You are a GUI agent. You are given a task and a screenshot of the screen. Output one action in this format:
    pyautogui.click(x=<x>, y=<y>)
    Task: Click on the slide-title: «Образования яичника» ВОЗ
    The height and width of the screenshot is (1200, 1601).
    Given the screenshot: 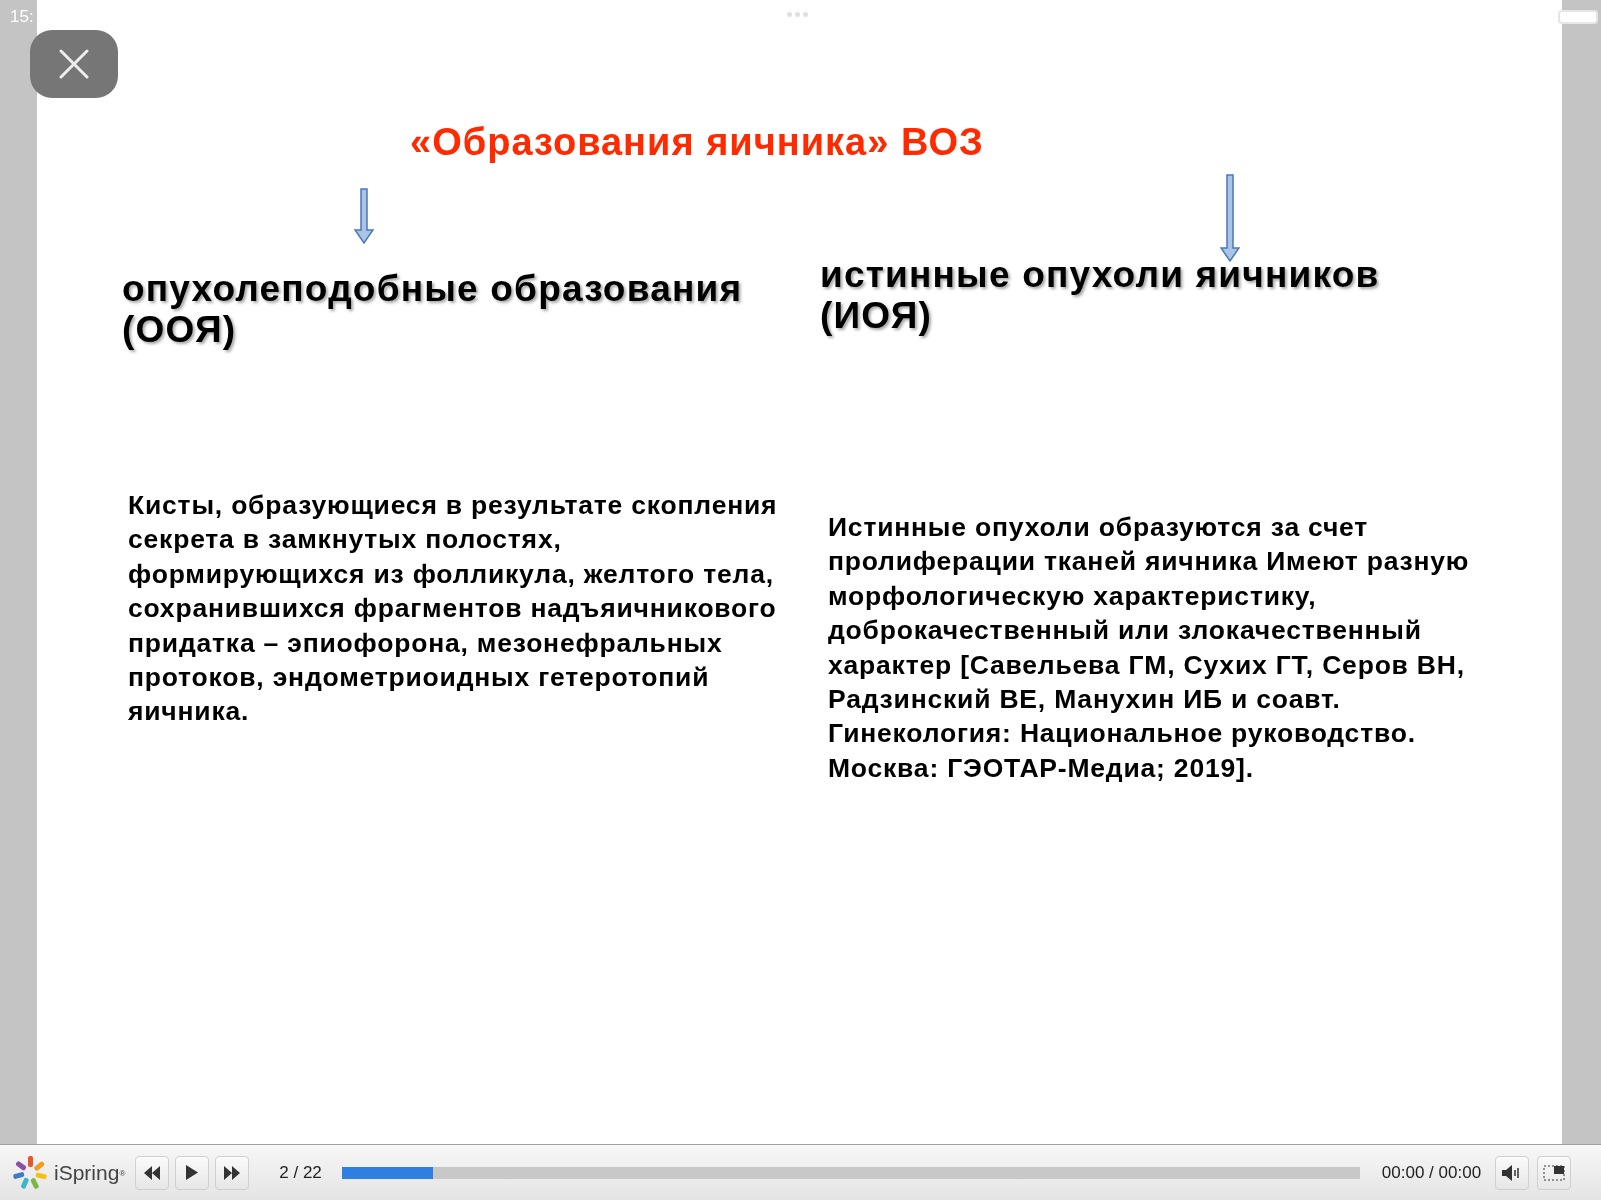 What is the action you would take?
    pyautogui.click(x=697, y=142)
    